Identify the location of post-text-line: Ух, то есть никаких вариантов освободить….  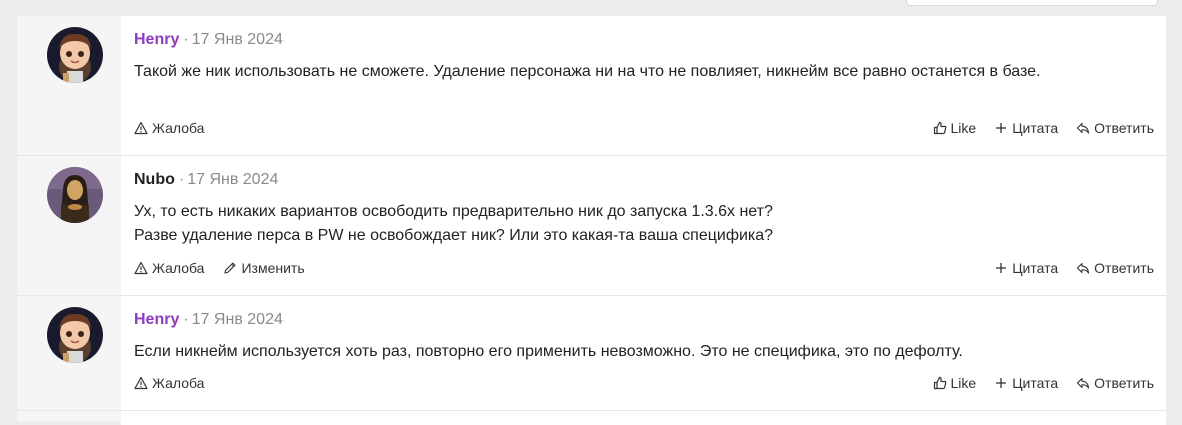
(453, 211).